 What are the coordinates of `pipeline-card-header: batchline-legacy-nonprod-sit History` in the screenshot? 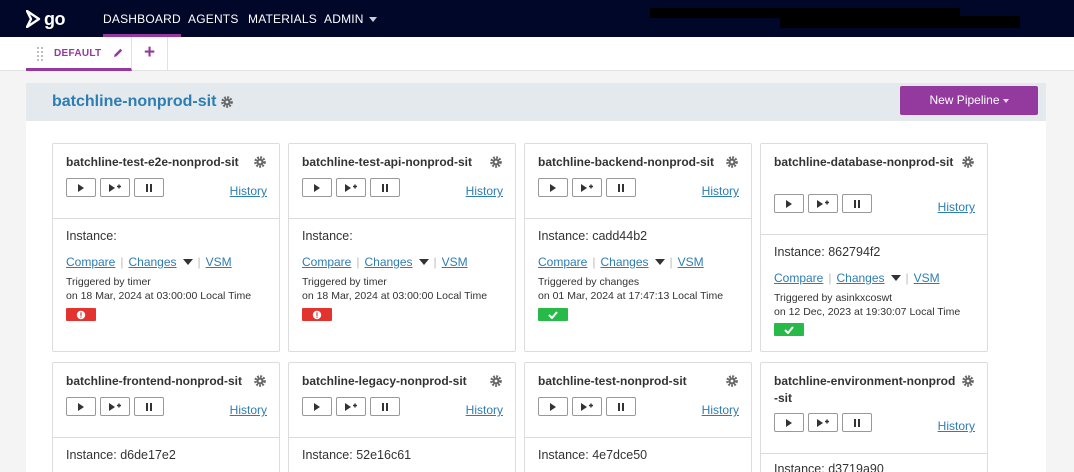 It's located at (402, 400).